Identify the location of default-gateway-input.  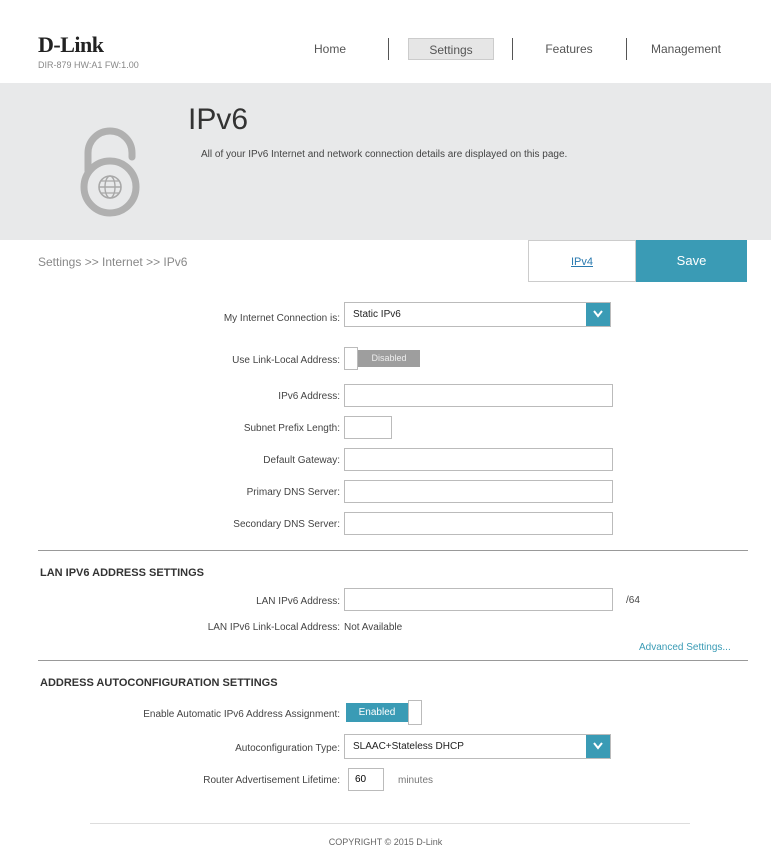
(478, 459).